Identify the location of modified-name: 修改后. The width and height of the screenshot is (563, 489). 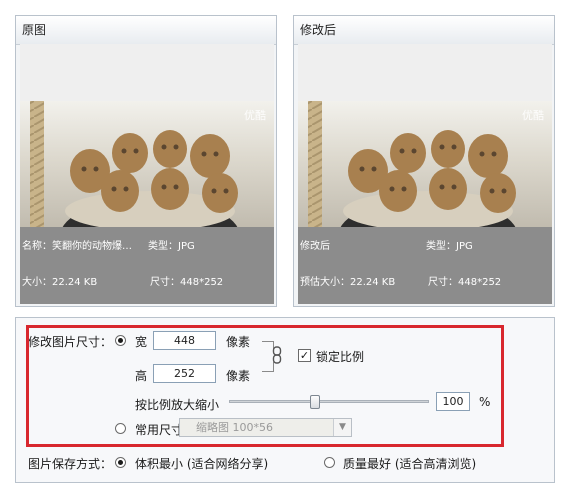
(315, 246).